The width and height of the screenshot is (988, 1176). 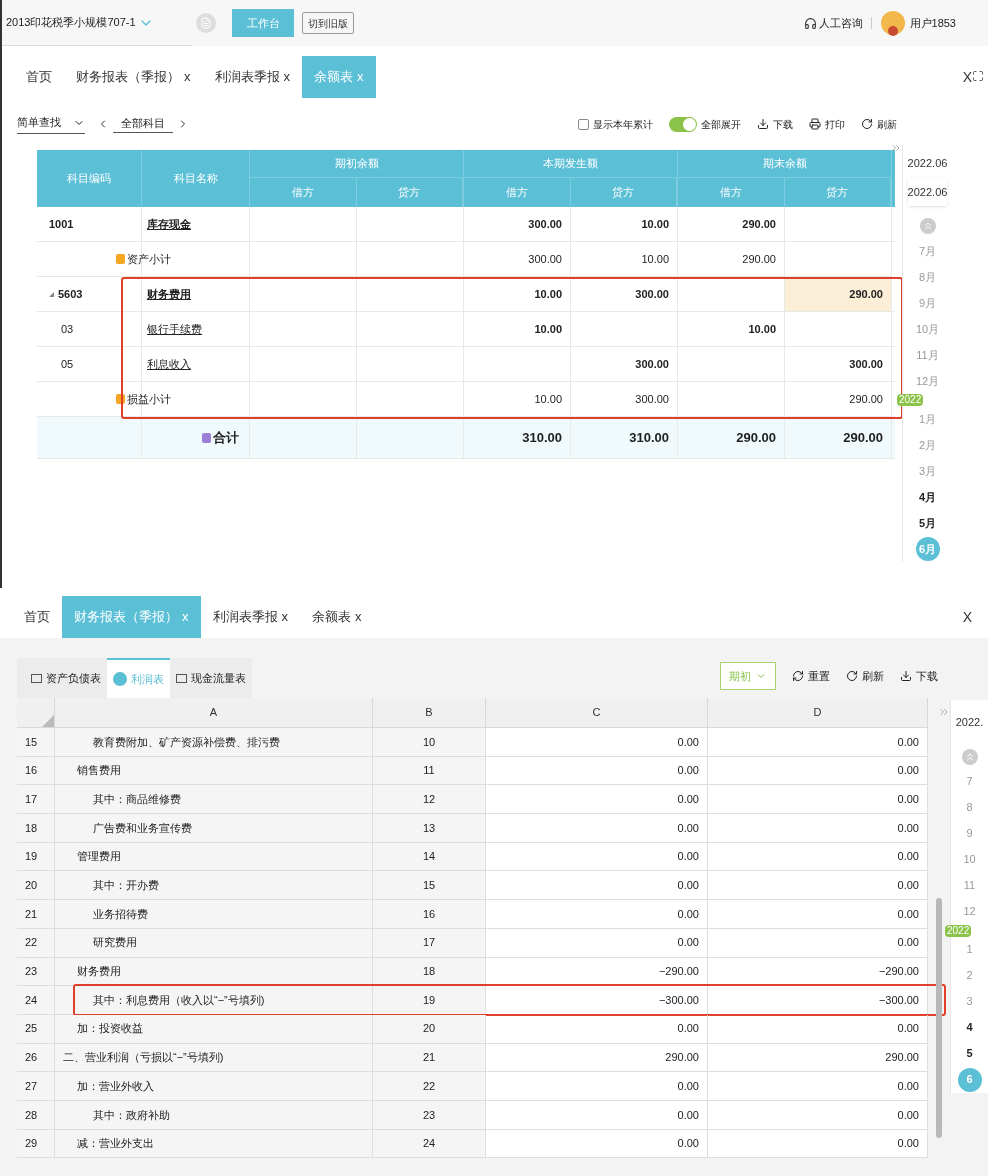 What do you see at coordinates (827, 124) in the screenshot?
I see `print-button: 打印` at bounding box center [827, 124].